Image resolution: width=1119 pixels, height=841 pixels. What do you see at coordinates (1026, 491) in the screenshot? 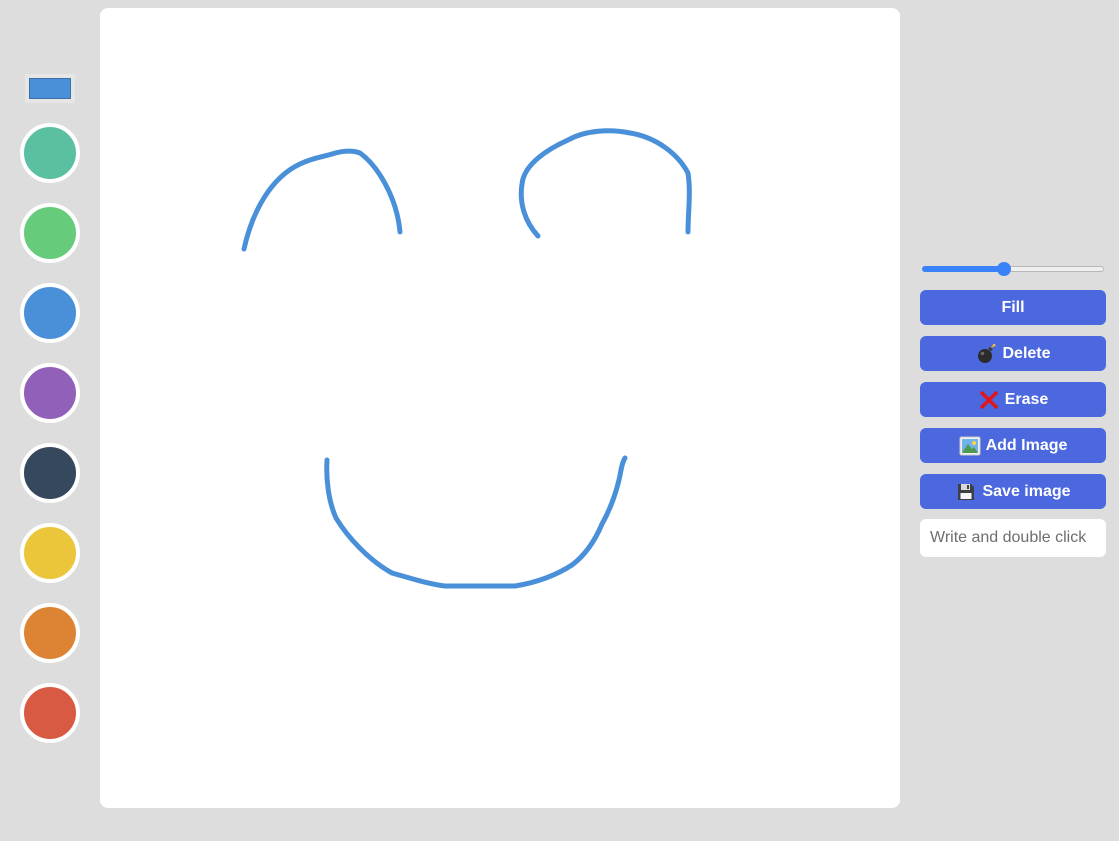
I see `save-image-button-label: Save image` at bounding box center [1026, 491].